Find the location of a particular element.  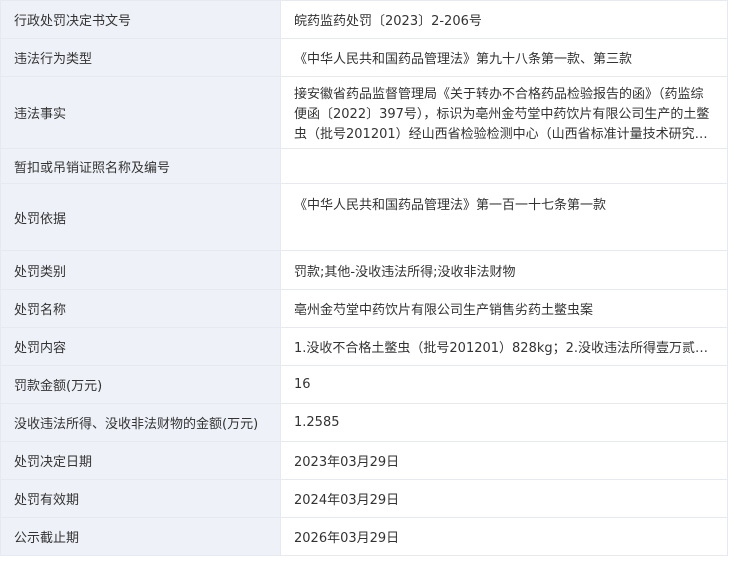

label-publicity-deadline: 公示截止期 is located at coordinates (141, 536).